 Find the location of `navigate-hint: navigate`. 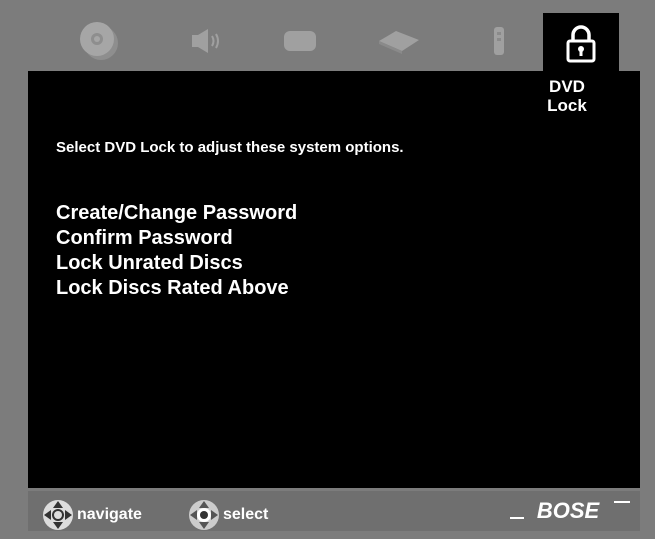

navigate-hint: navigate is located at coordinates (92, 515).